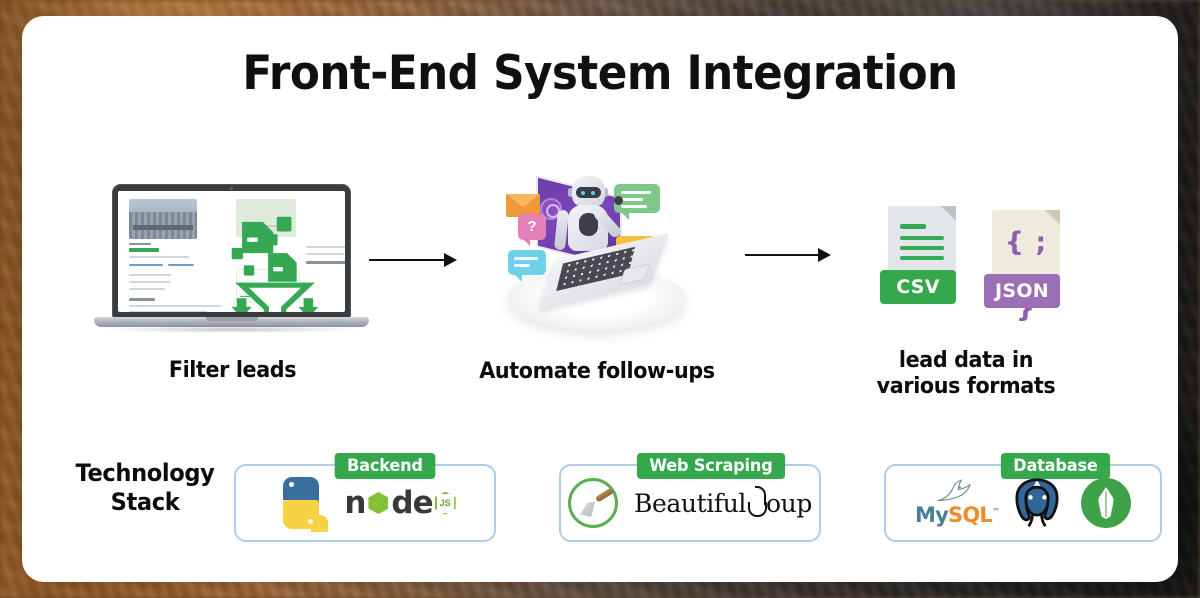  What do you see at coordinates (966, 386) in the screenshot?
I see `stage-label-line2: various formats` at bounding box center [966, 386].